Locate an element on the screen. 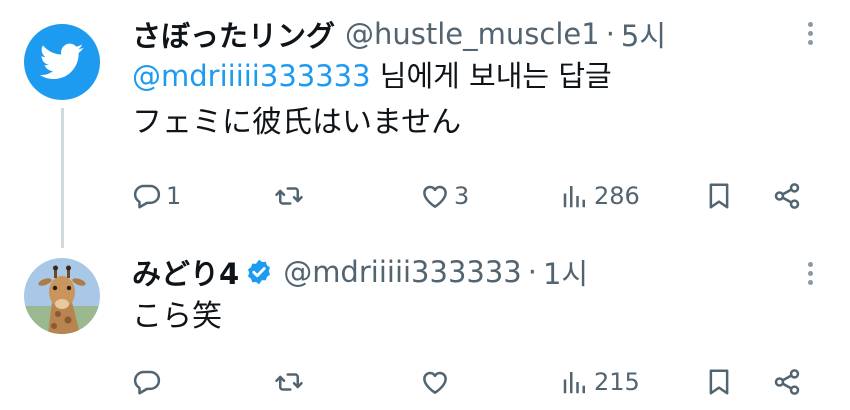 This screenshot has width=850, height=410. reply-button is located at coordinates (149, 382).